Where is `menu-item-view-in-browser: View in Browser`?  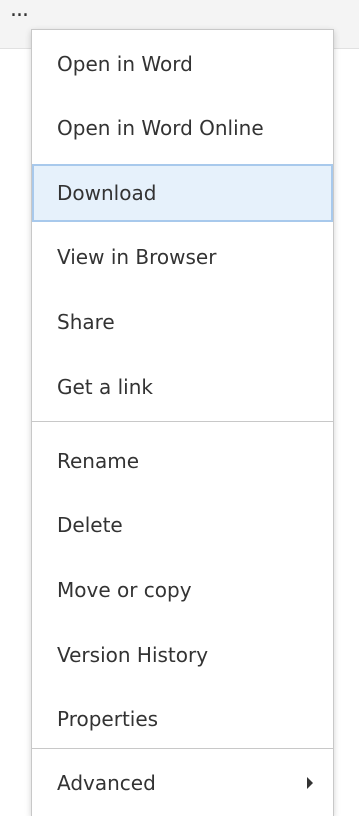
menu-item-view-in-browser: View in Browser is located at coordinates (182, 257).